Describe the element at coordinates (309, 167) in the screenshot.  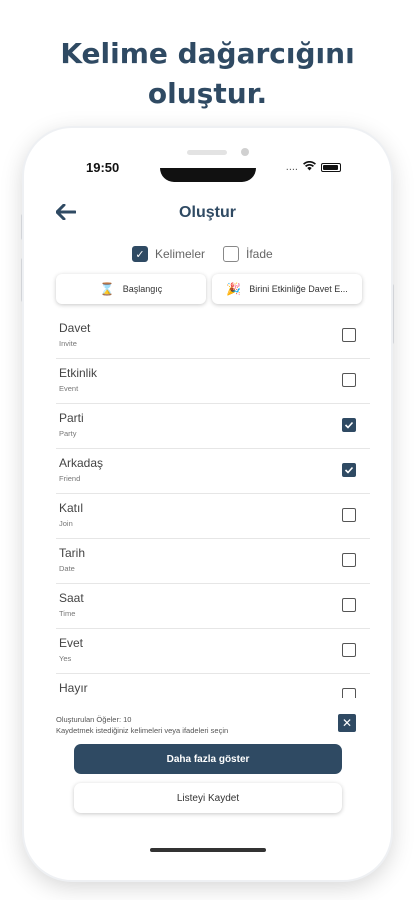
I see `wifi-icon` at that location.